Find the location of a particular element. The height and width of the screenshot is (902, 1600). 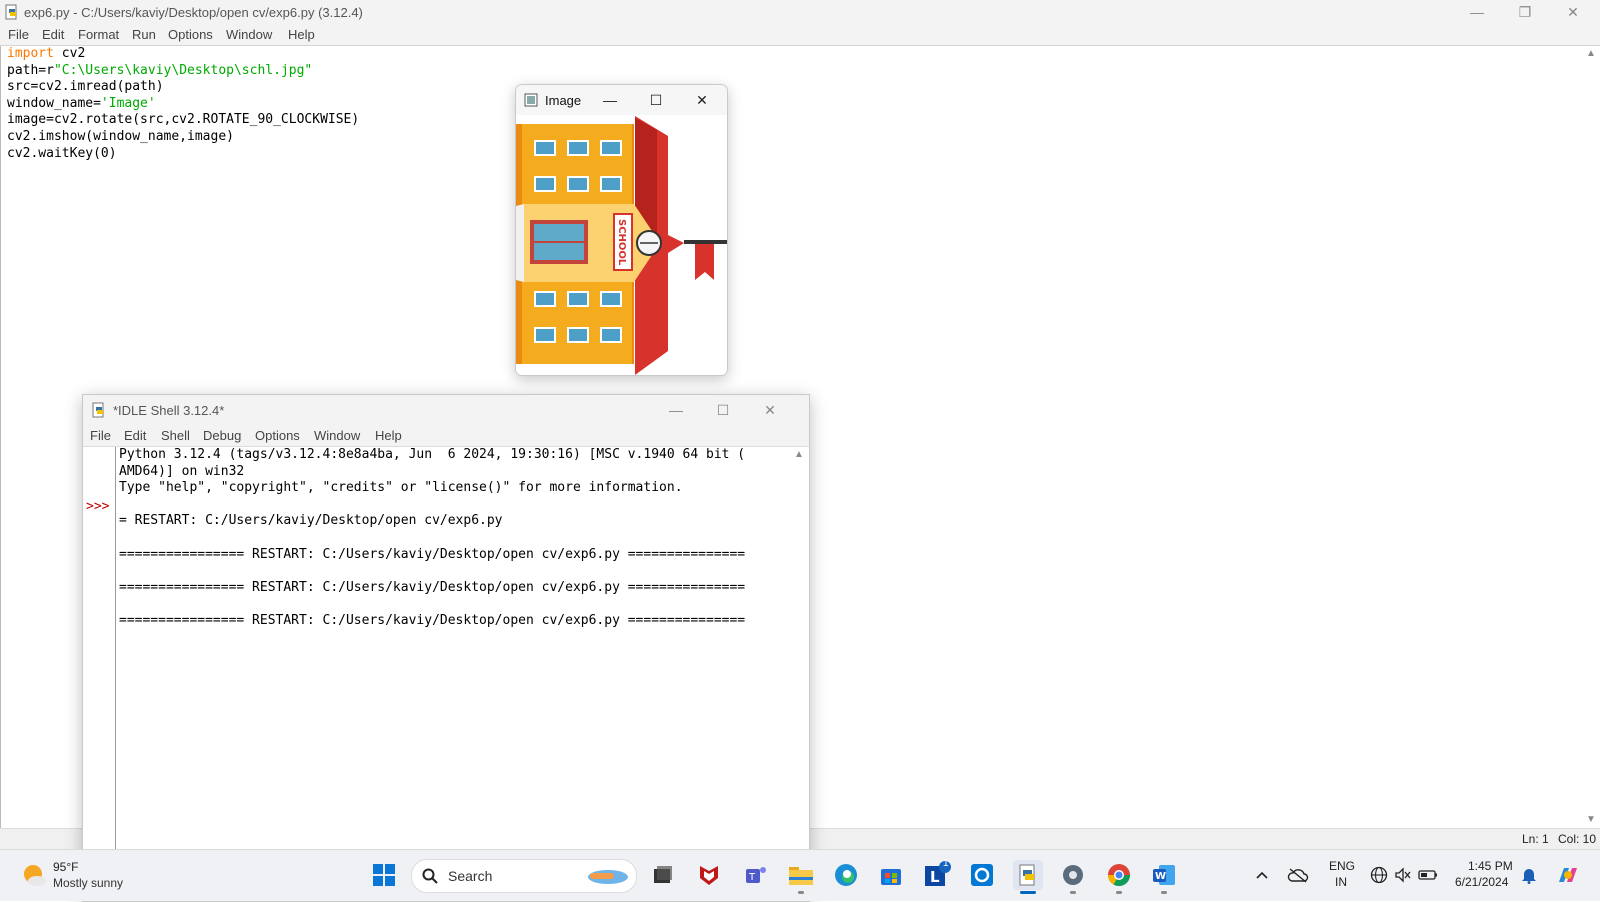

code-line: import cv2 is located at coordinates (46, 53).